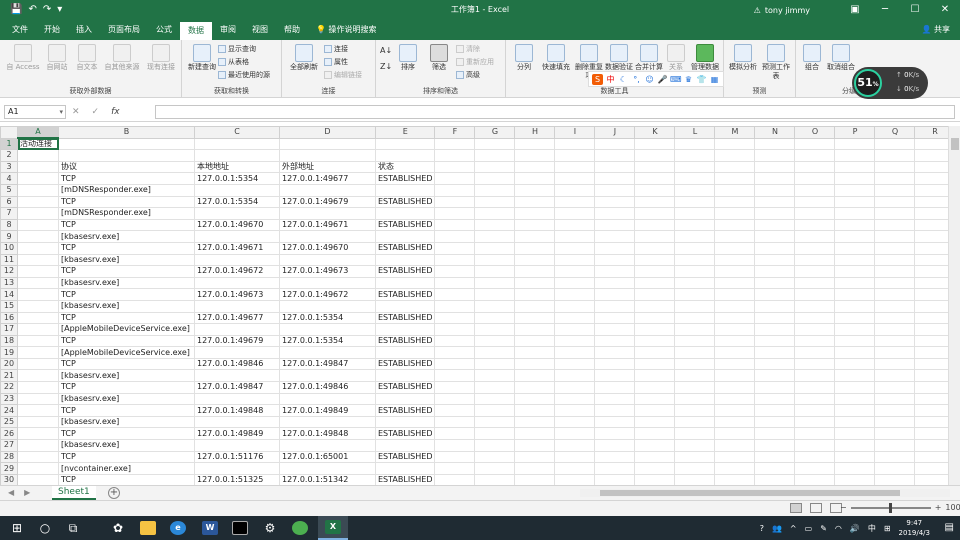  What do you see at coordinates (655, 283) in the screenshot?
I see `cell-k13` at bounding box center [655, 283].